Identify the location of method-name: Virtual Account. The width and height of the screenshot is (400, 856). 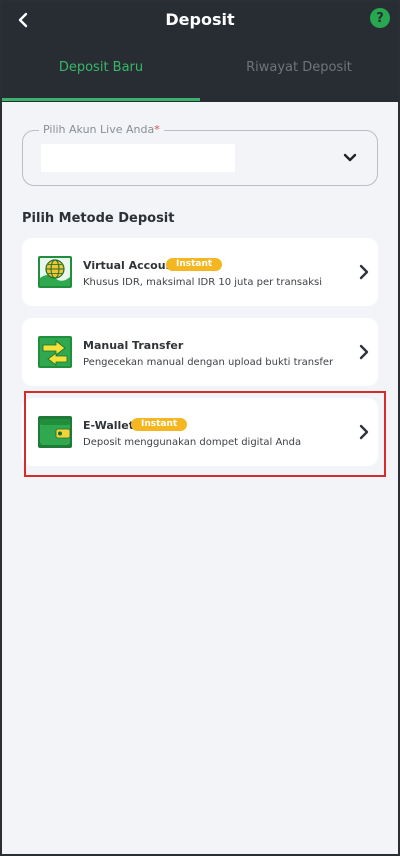
(131, 265).